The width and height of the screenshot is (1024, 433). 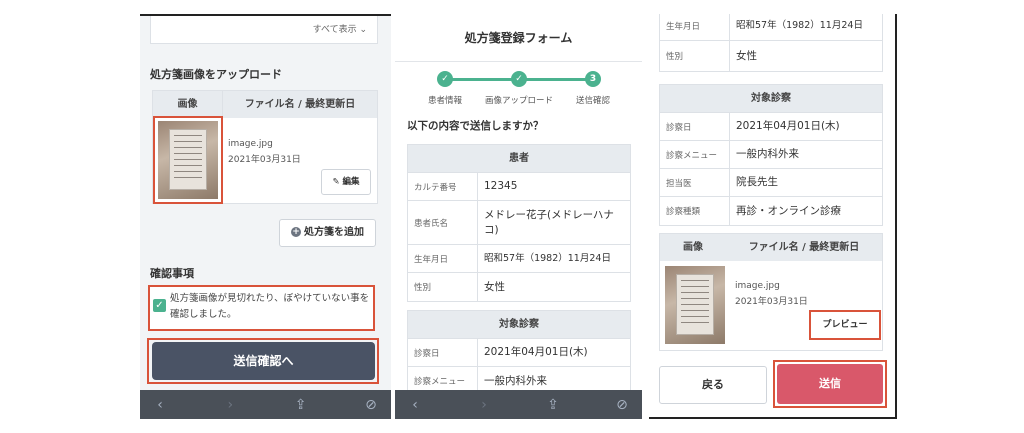 I want to click on table-row: 患者氏名 メドレー花子(メドレーハナコ), so click(x=519, y=223).